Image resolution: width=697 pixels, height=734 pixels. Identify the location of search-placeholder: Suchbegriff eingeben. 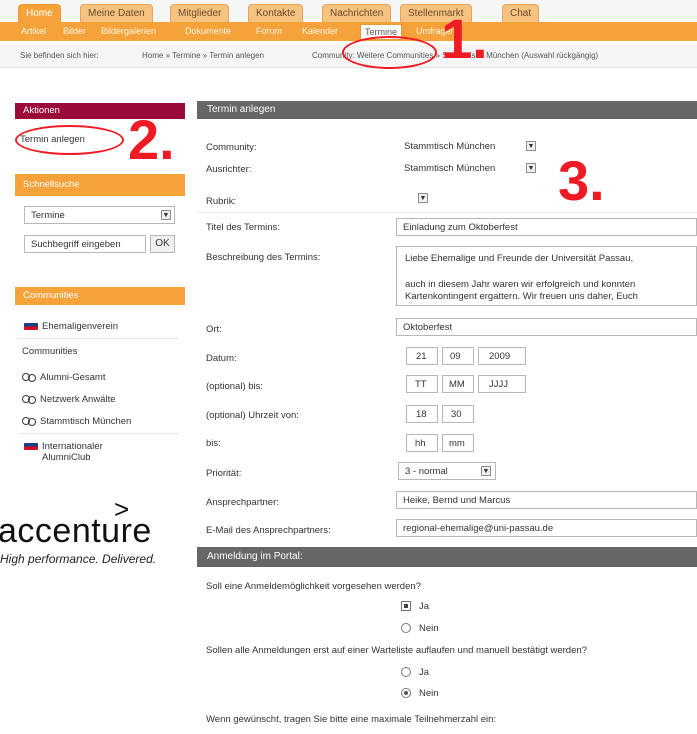
(76, 244).